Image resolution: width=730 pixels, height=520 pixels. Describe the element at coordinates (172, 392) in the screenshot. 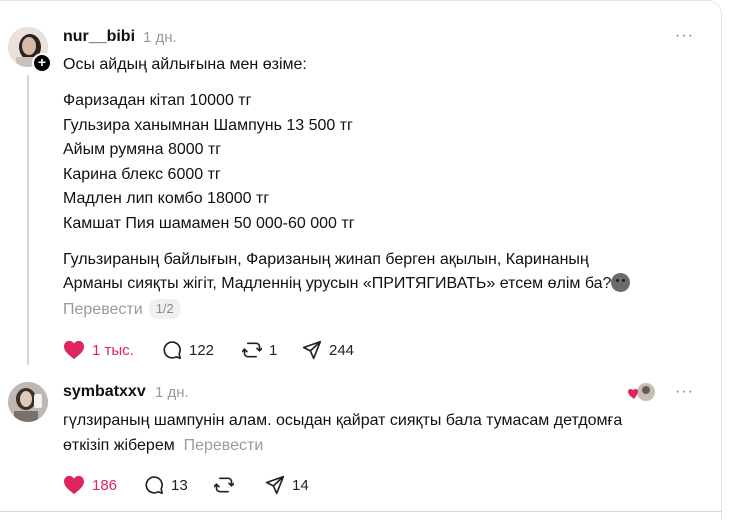

I see `reply-timestamp: 1 дн.` at that location.